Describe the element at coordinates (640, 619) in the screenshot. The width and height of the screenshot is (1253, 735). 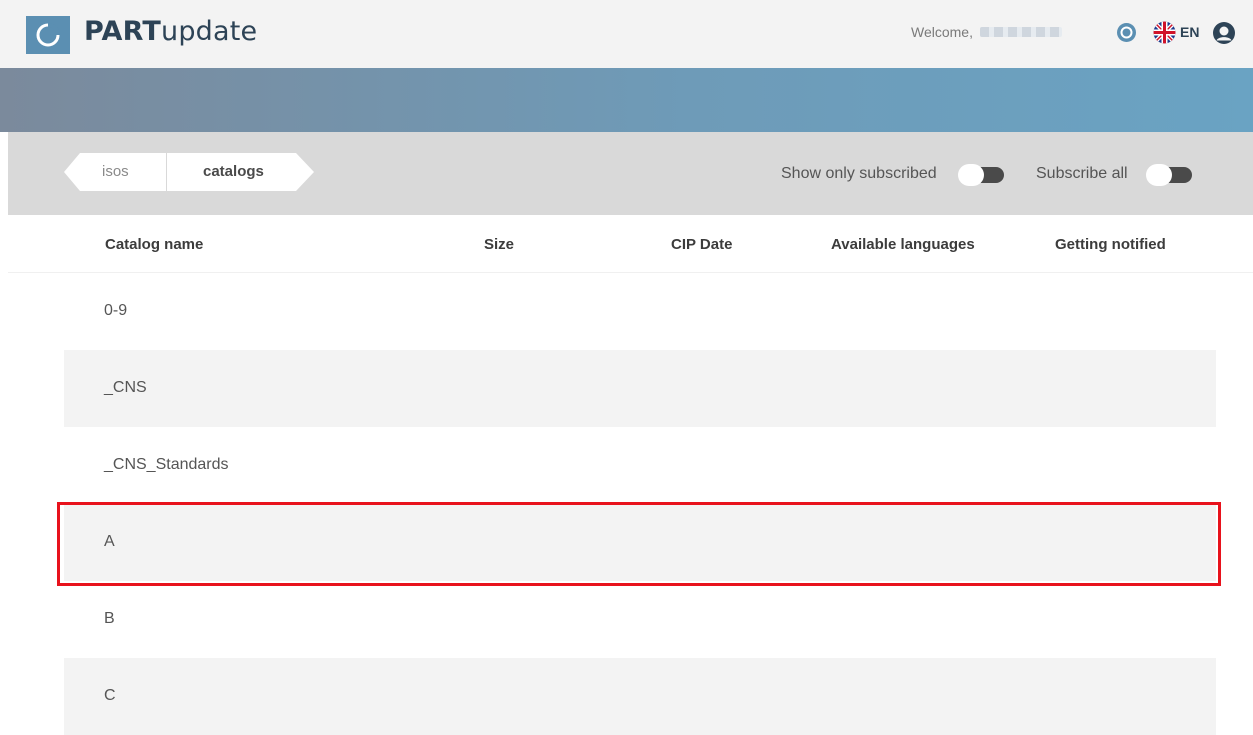
I see `table-row: B` at that location.